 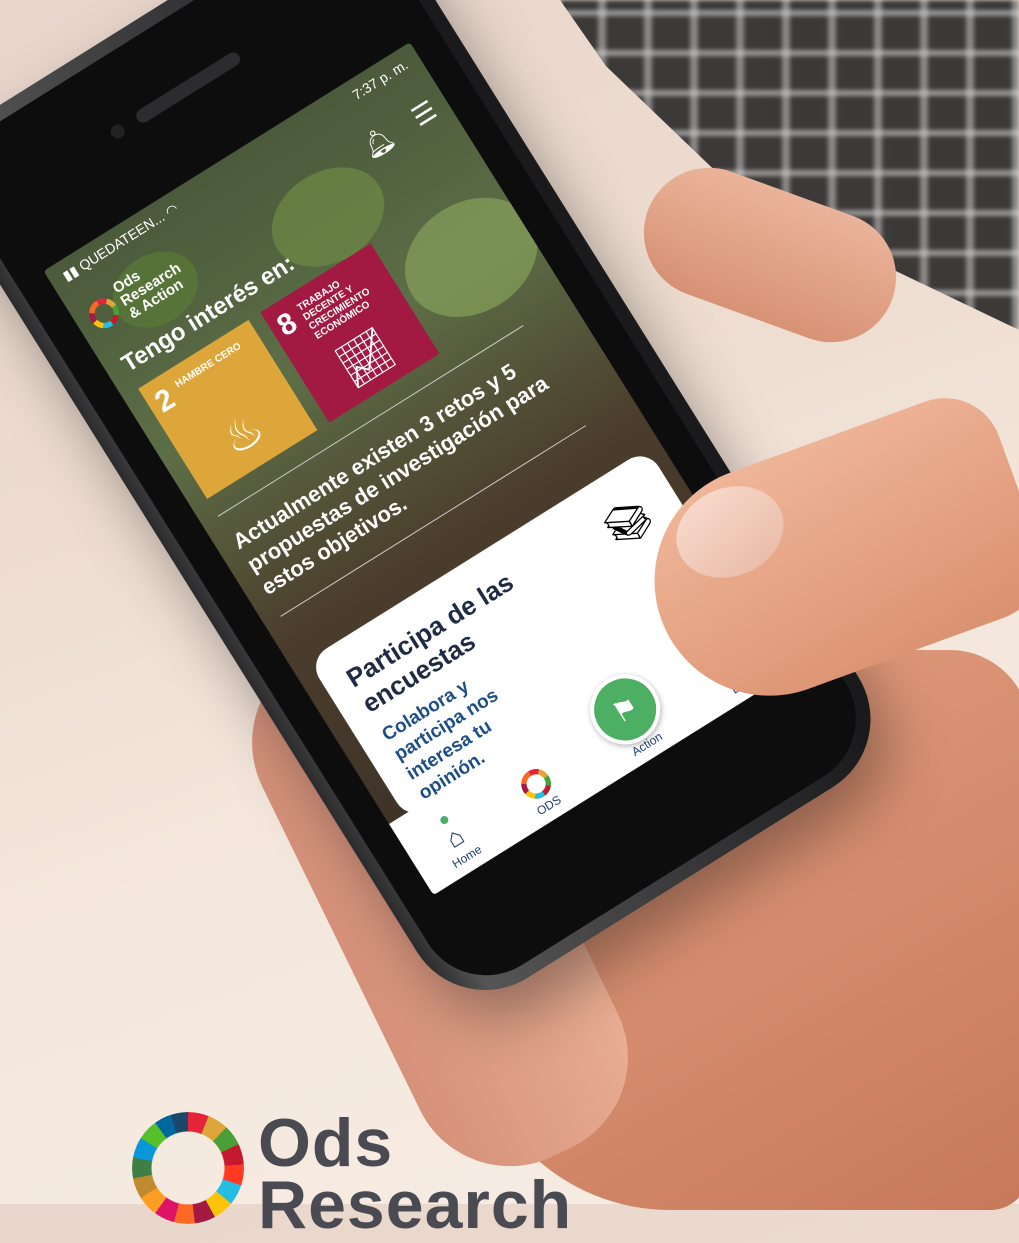 I want to click on nav-home: ⌂ Home, so click(x=456, y=839).